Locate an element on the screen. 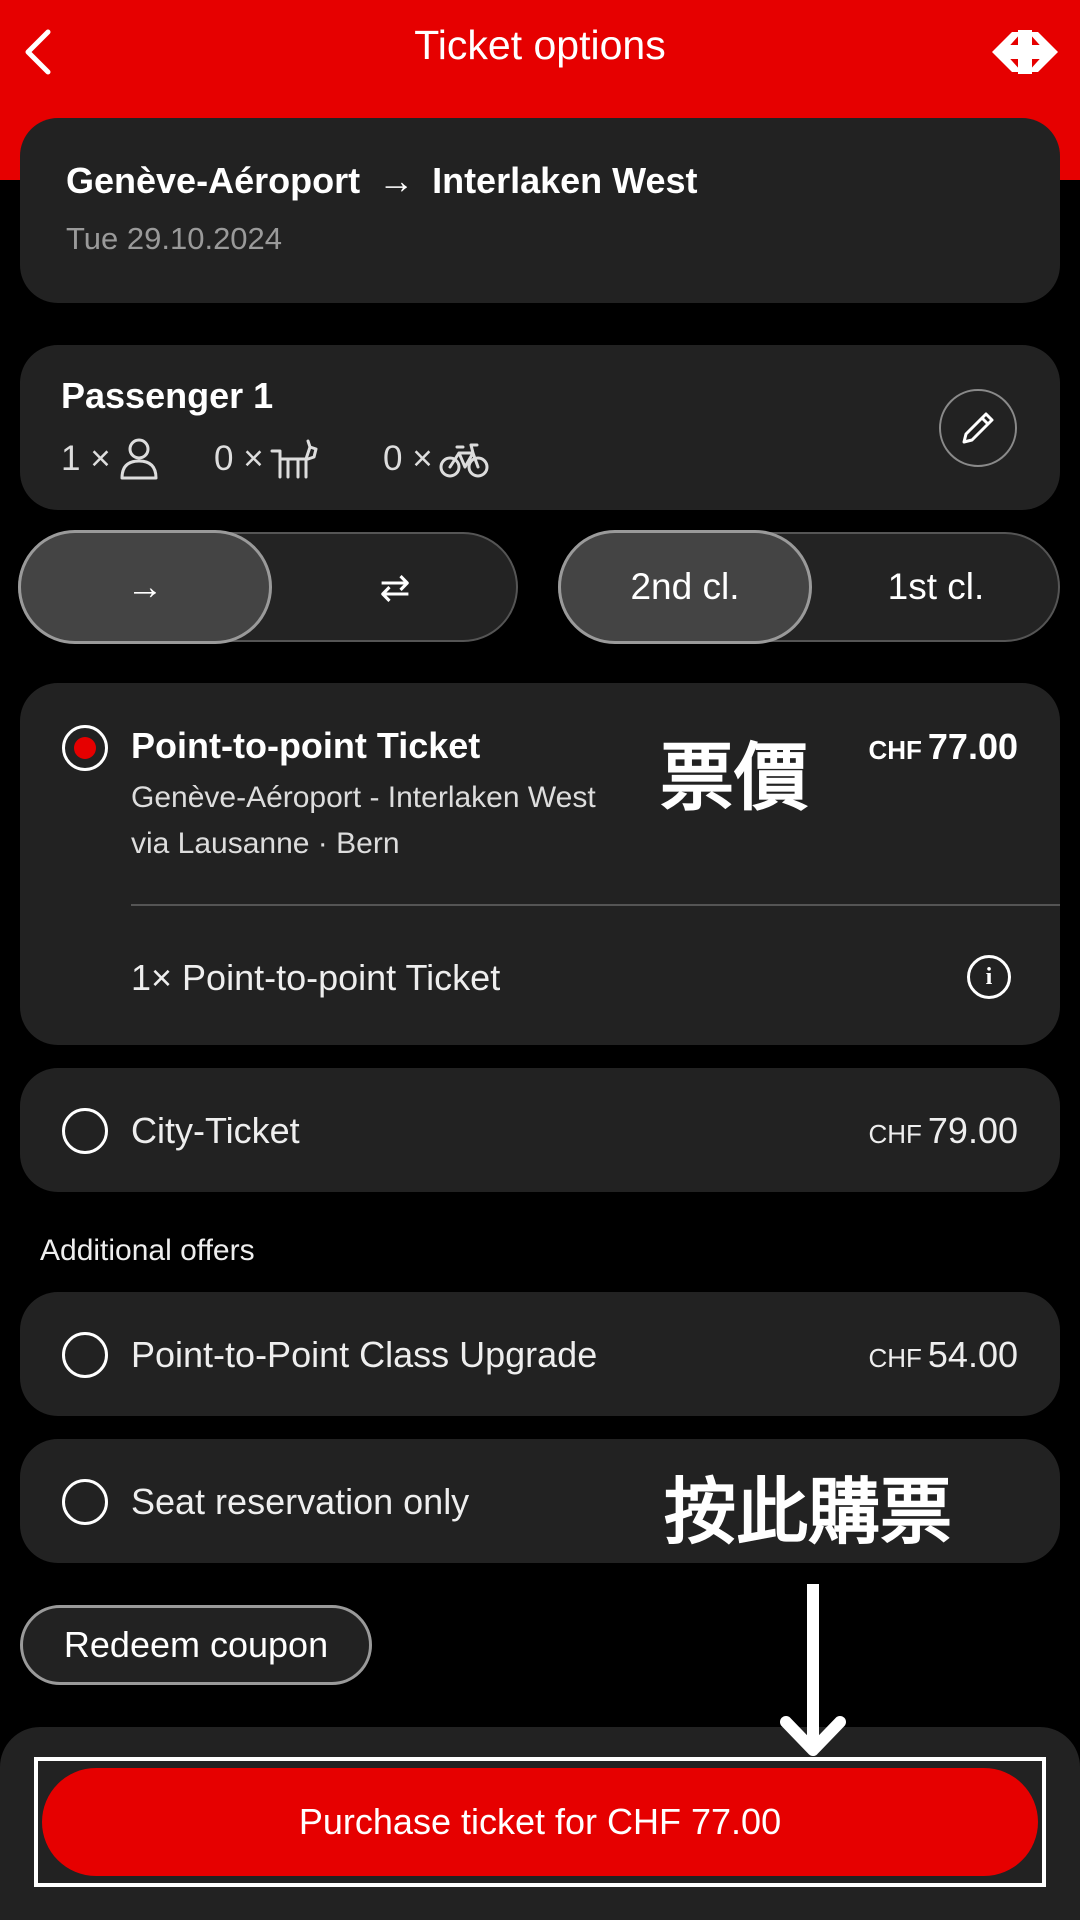  adult-count: 1 × is located at coordinates (111, 459).